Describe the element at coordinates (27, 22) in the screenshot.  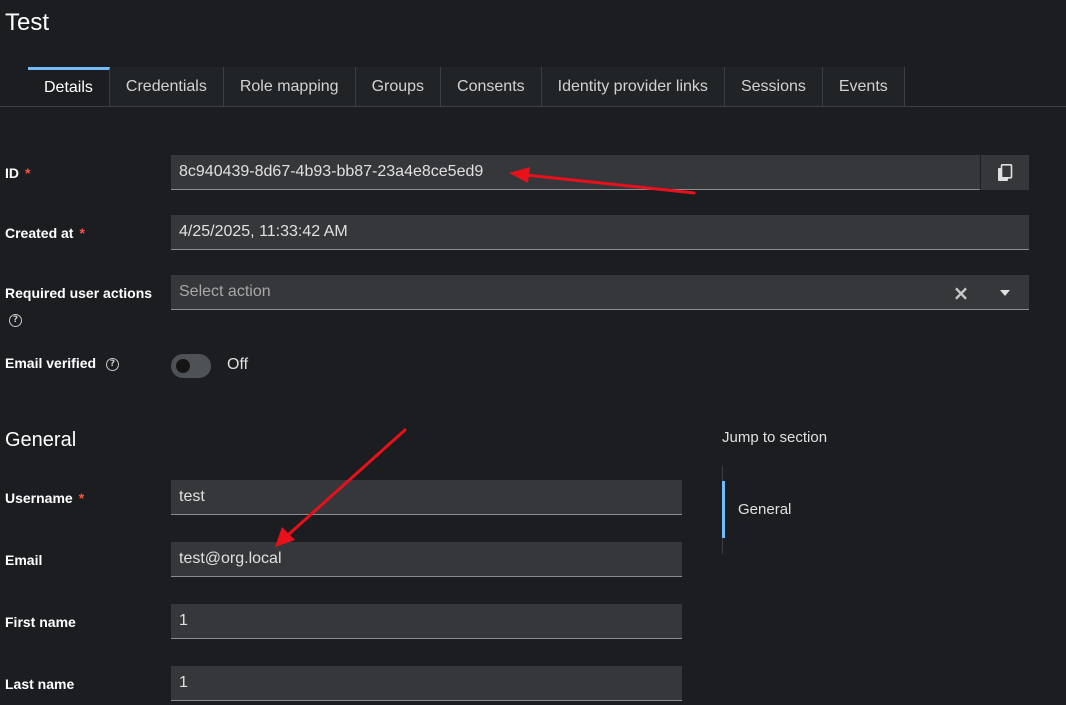
I see `page-title: Test` at that location.